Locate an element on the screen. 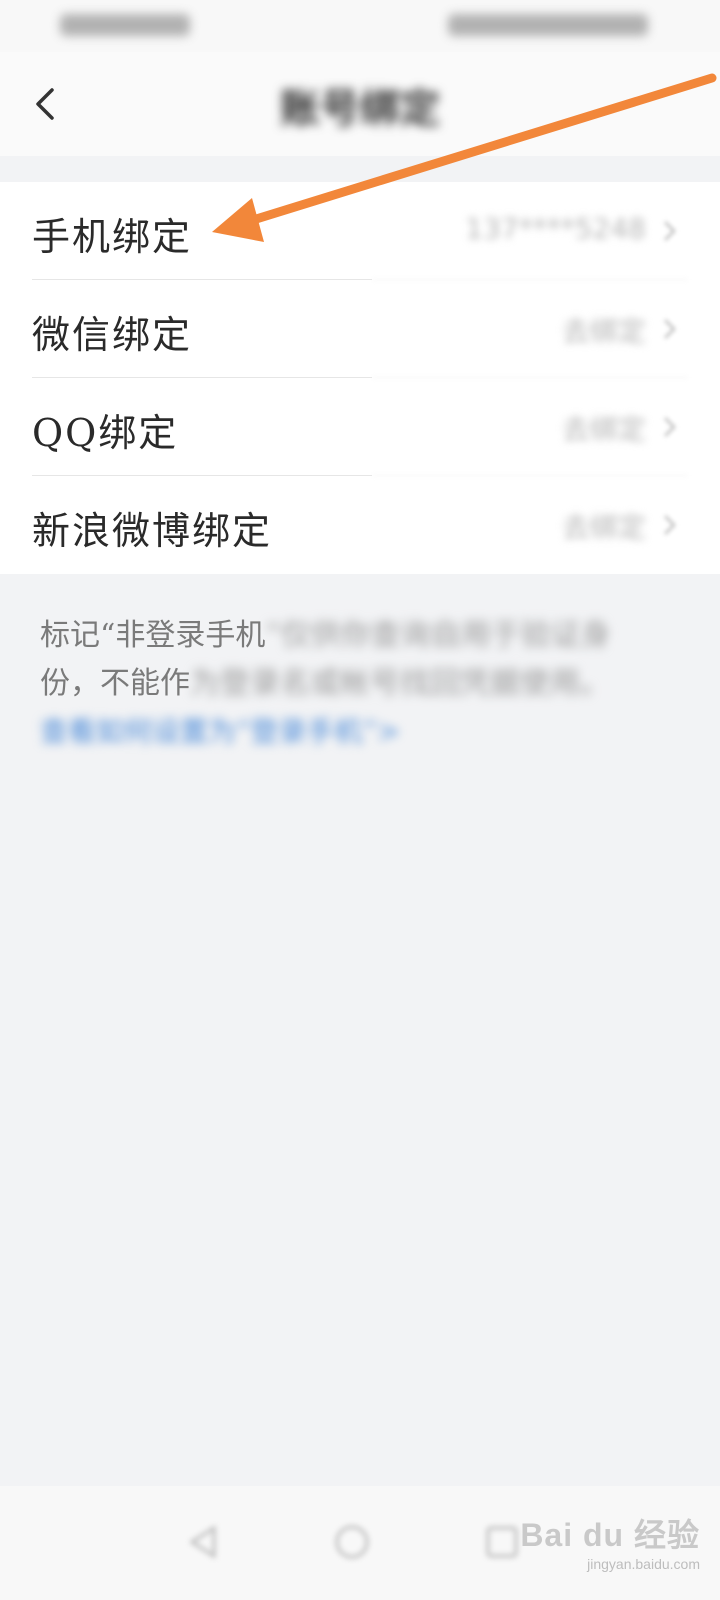 The height and width of the screenshot is (1600, 720). watermark-brand: Bai du 经验 is located at coordinates (610, 1535).